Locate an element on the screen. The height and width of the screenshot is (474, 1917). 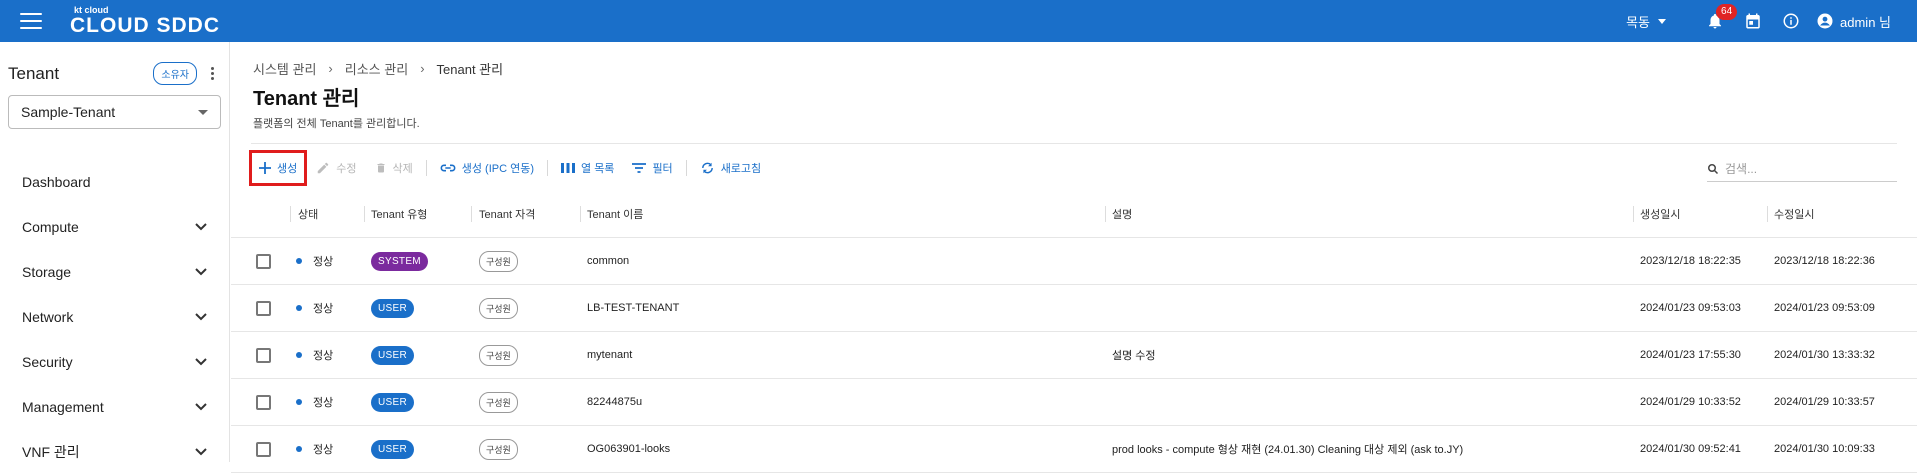
type-cell: SYSTEM is located at coordinates (399, 261).